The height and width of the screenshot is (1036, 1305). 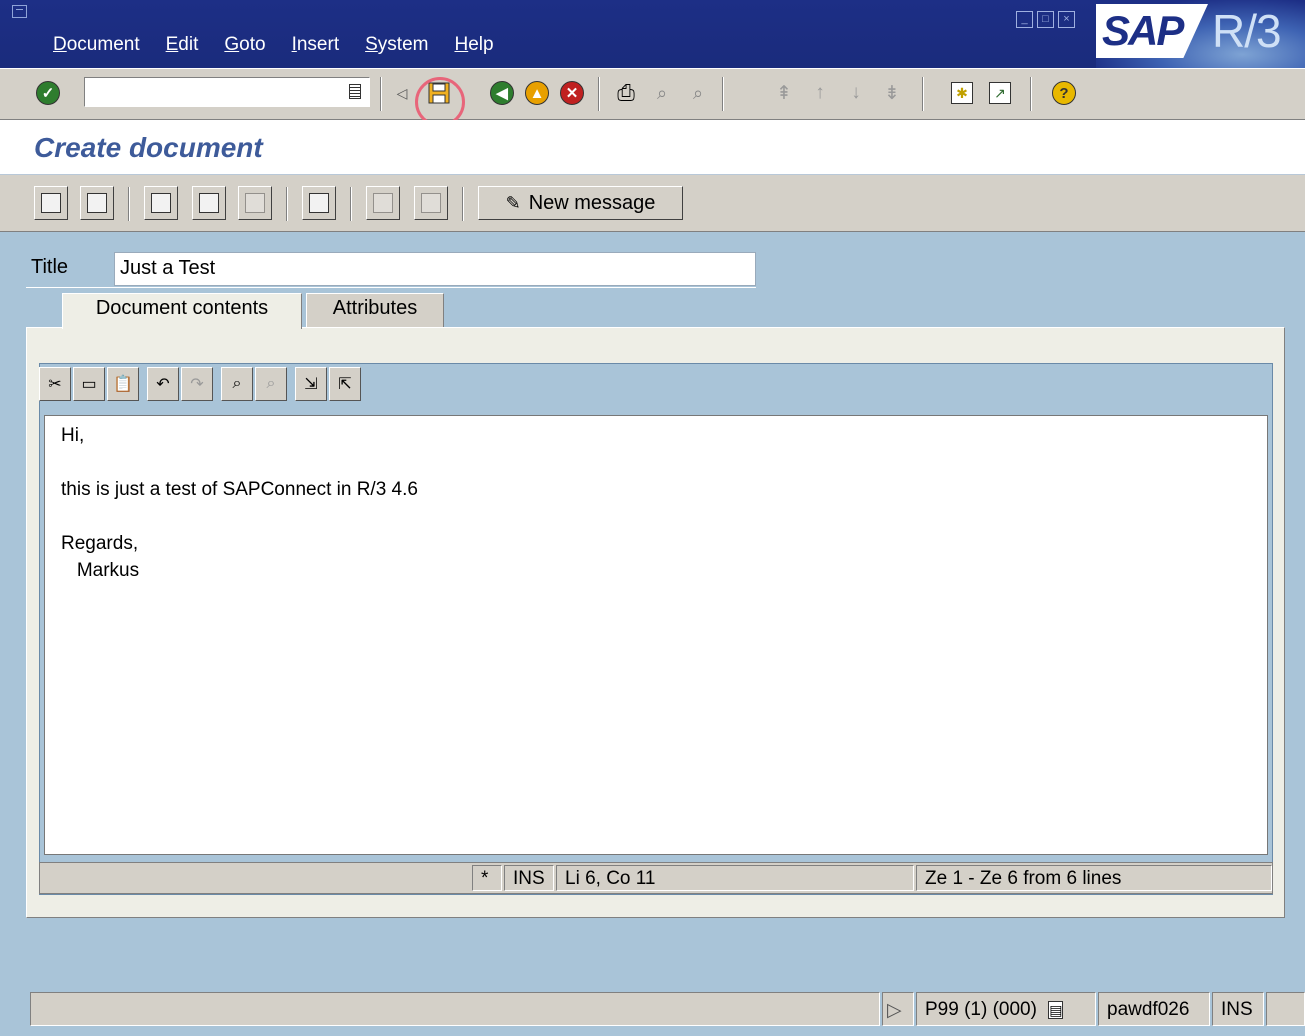 I want to click on cursor-position: Li 6, Co 11, so click(x=735, y=878).